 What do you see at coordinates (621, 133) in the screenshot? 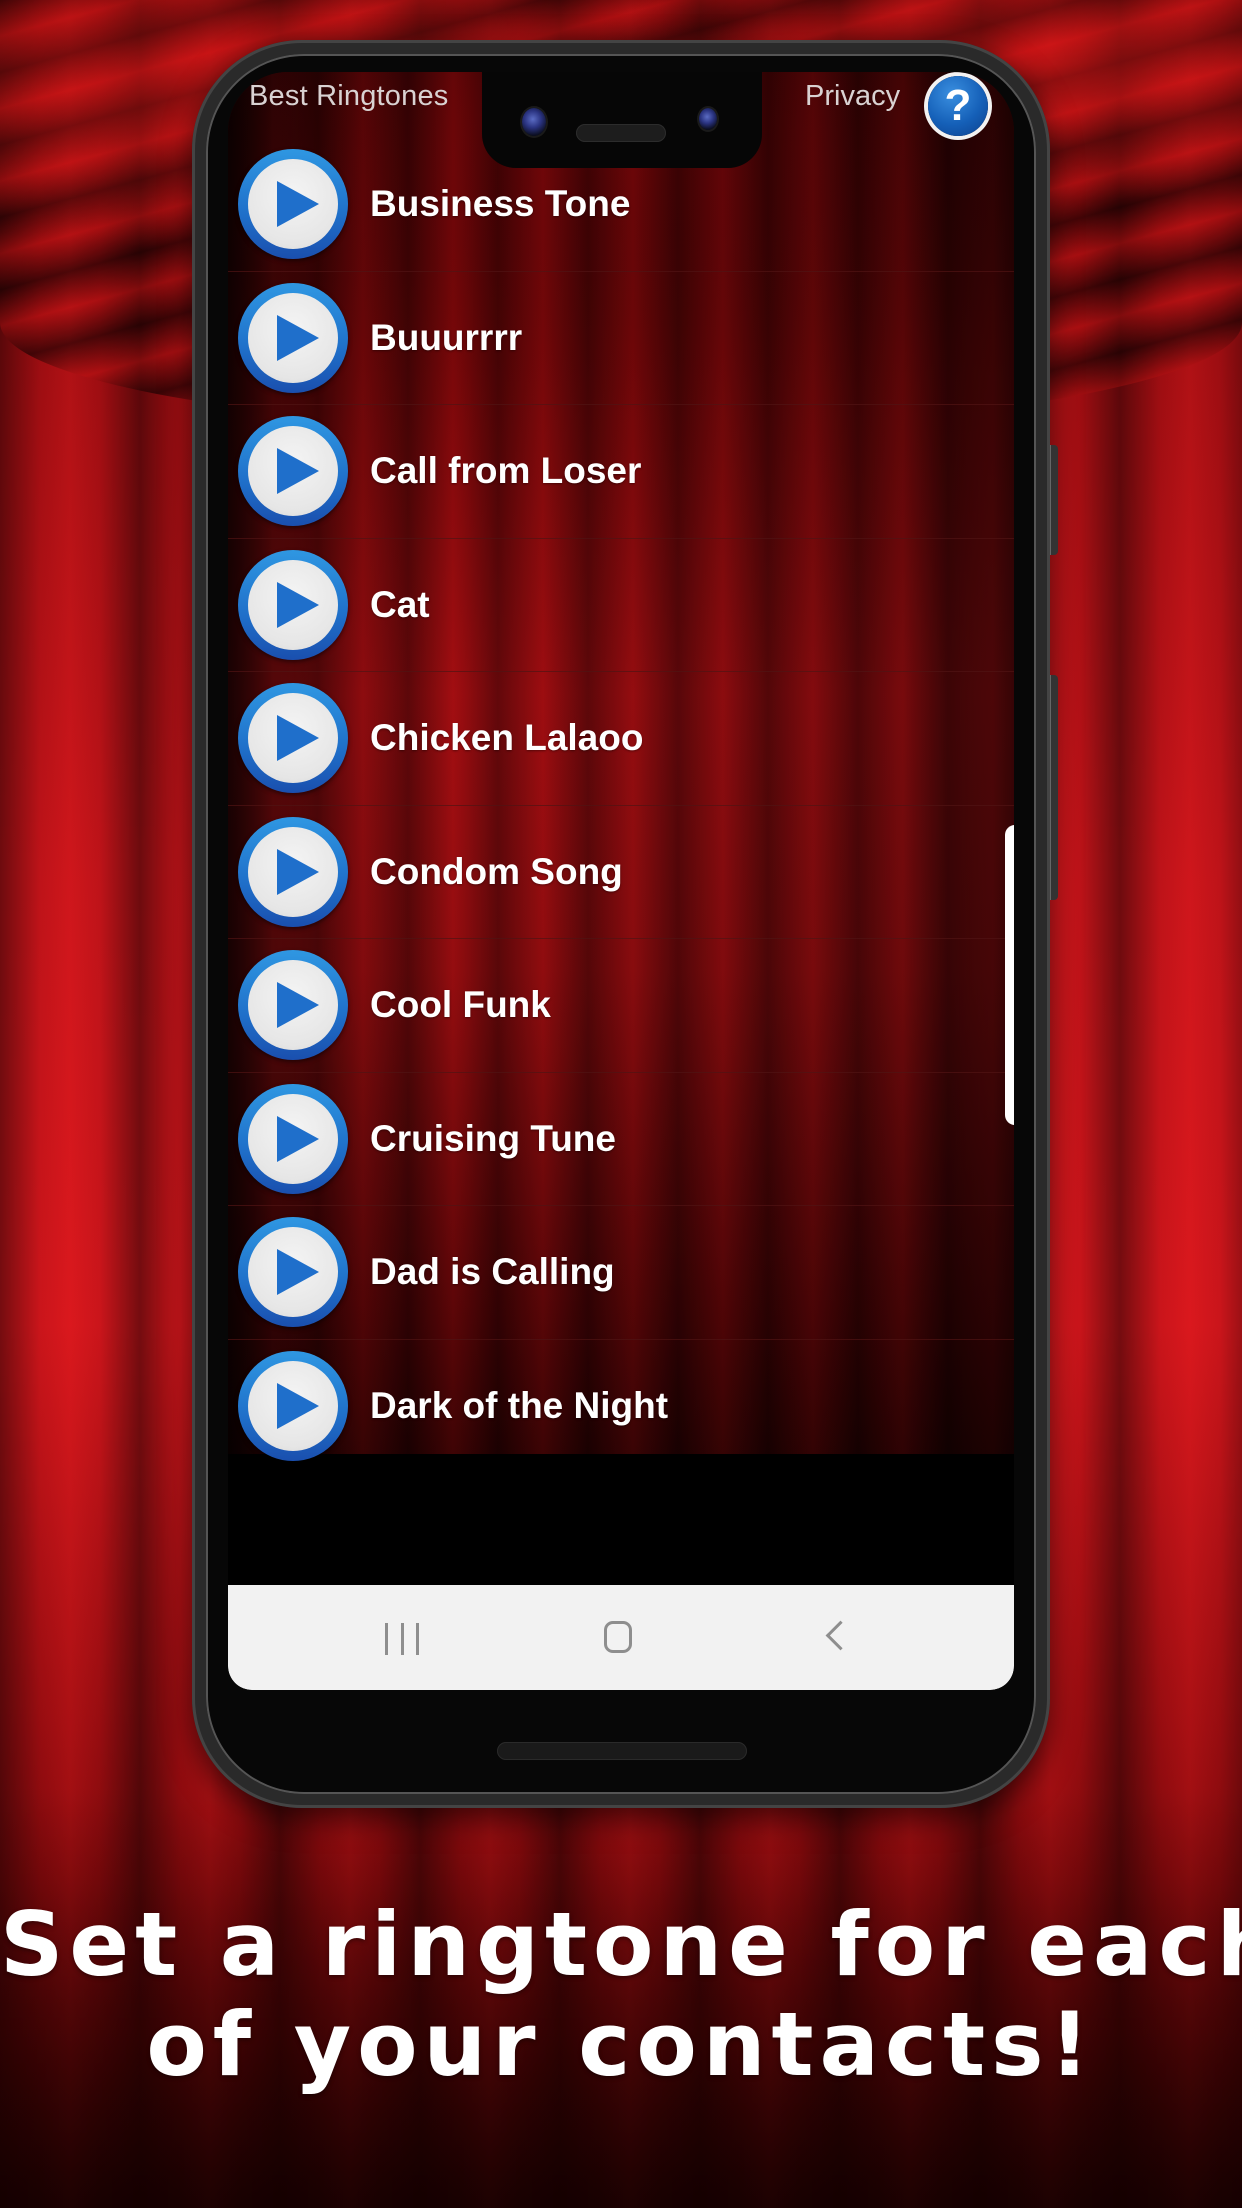
I see `earpiece-speaker` at bounding box center [621, 133].